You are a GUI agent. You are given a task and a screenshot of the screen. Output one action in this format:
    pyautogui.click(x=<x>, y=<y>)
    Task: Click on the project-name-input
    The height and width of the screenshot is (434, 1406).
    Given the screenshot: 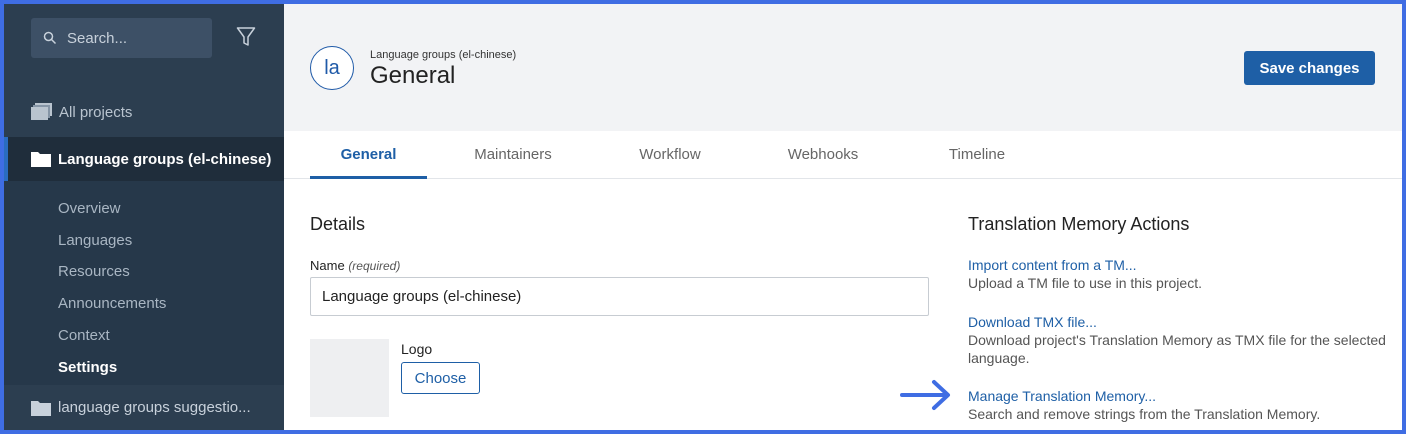 What is the action you would take?
    pyautogui.click(x=619, y=296)
    